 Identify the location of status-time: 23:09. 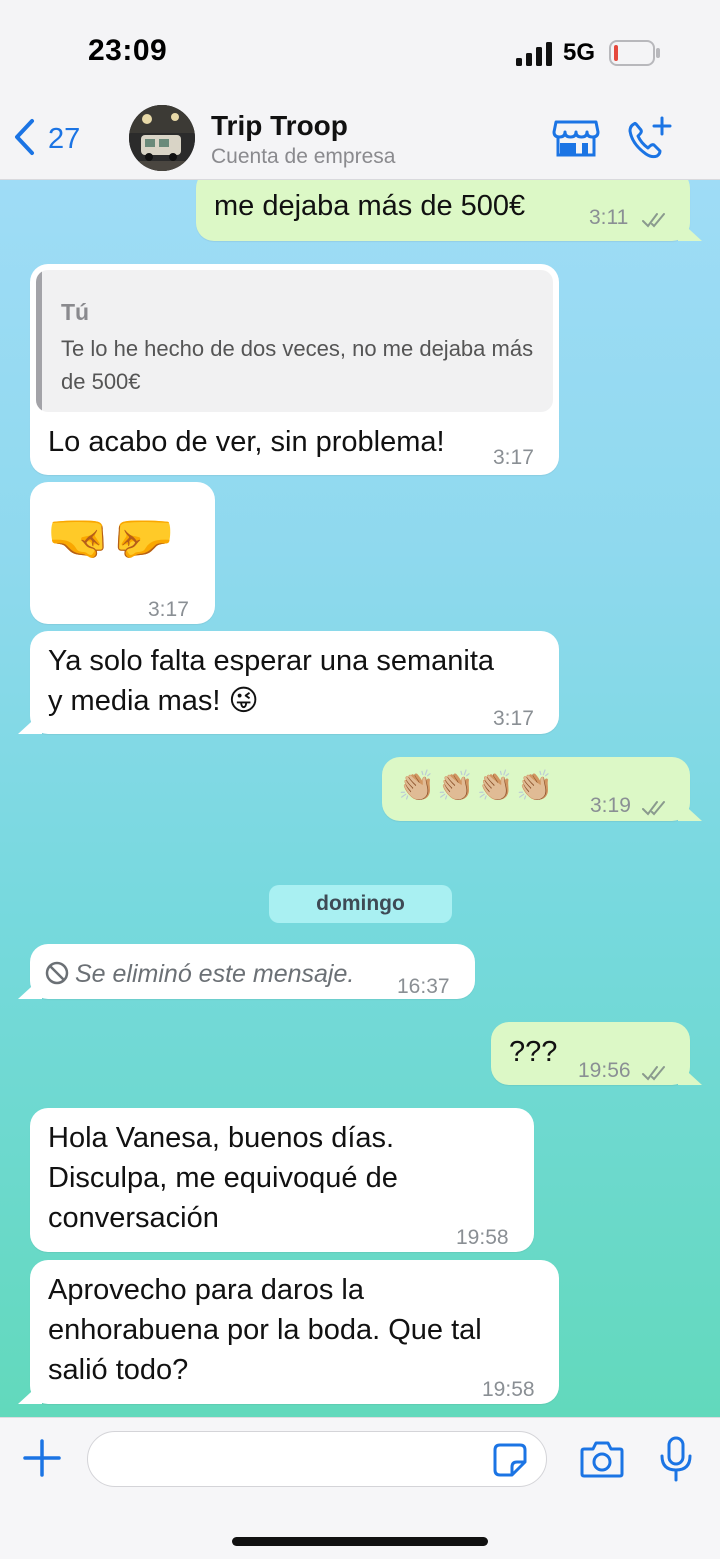
(128, 50).